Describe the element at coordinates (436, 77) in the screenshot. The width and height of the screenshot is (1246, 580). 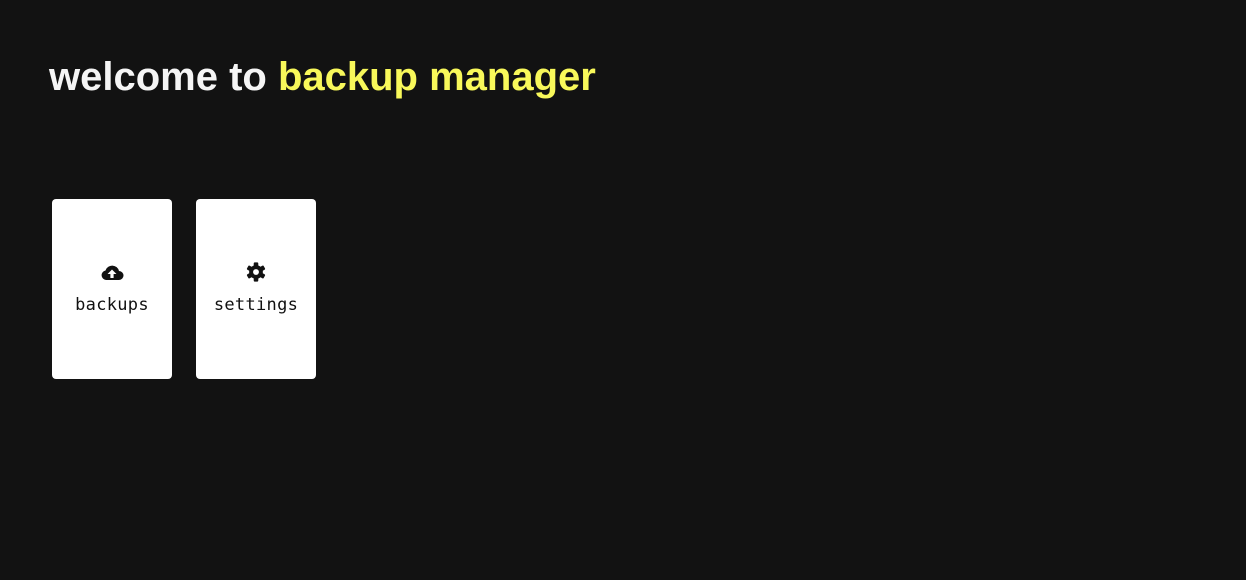
I see `title-accent: backup manager` at that location.